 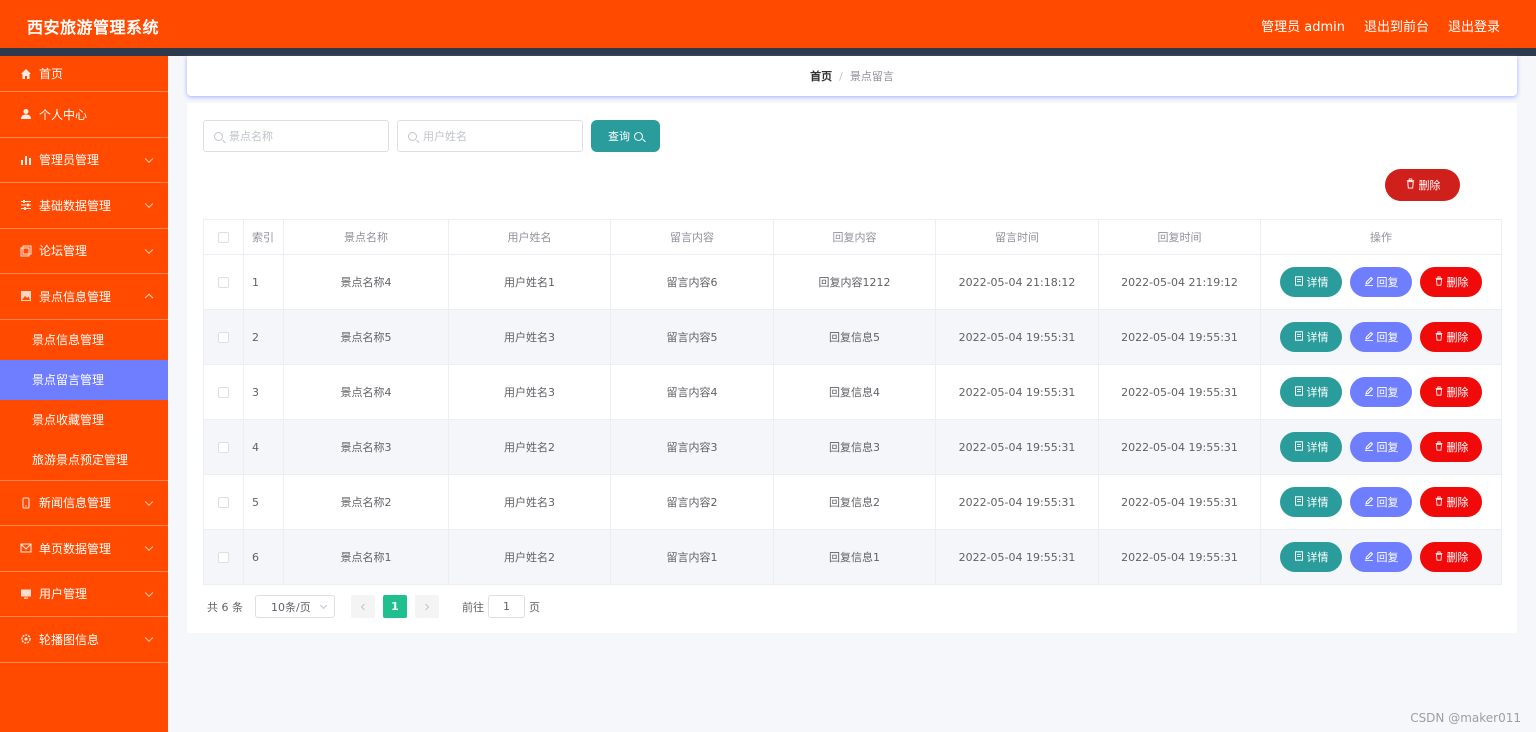 I want to click on sidebar-item-single-page: 单页数据管理, so click(x=84, y=549).